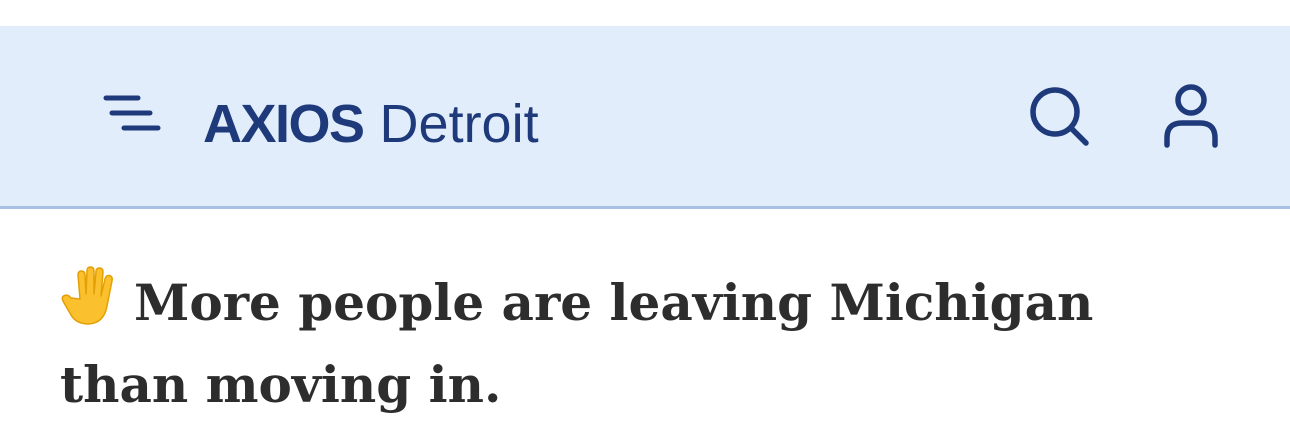 The height and width of the screenshot is (427, 1290). I want to click on account-button, so click(1191, 117).